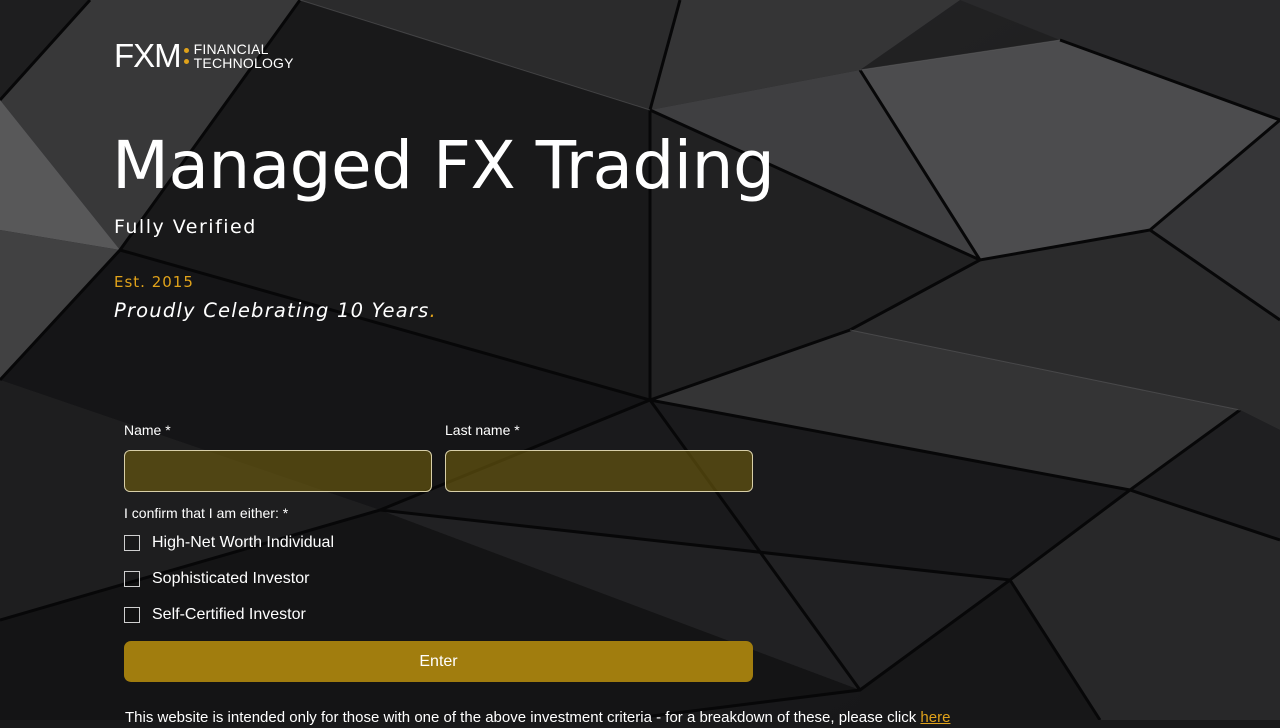  Describe the element at coordinates (278, 471) in the screenshot. I see `name-input` at that location.